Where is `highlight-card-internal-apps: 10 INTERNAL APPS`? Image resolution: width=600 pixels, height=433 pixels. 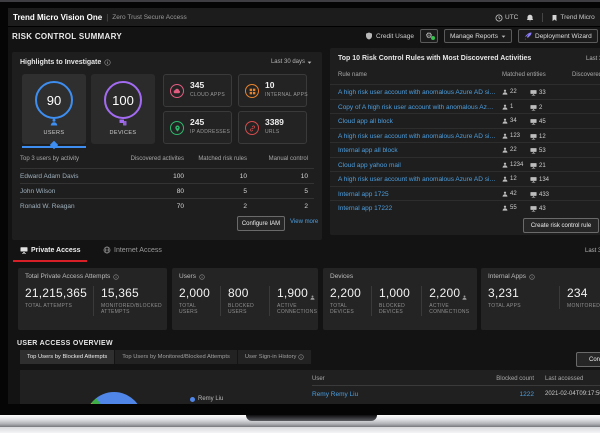 highlight-card-internal-apps: 10 INTERNAL APPS is located at coordinates (273, 90).